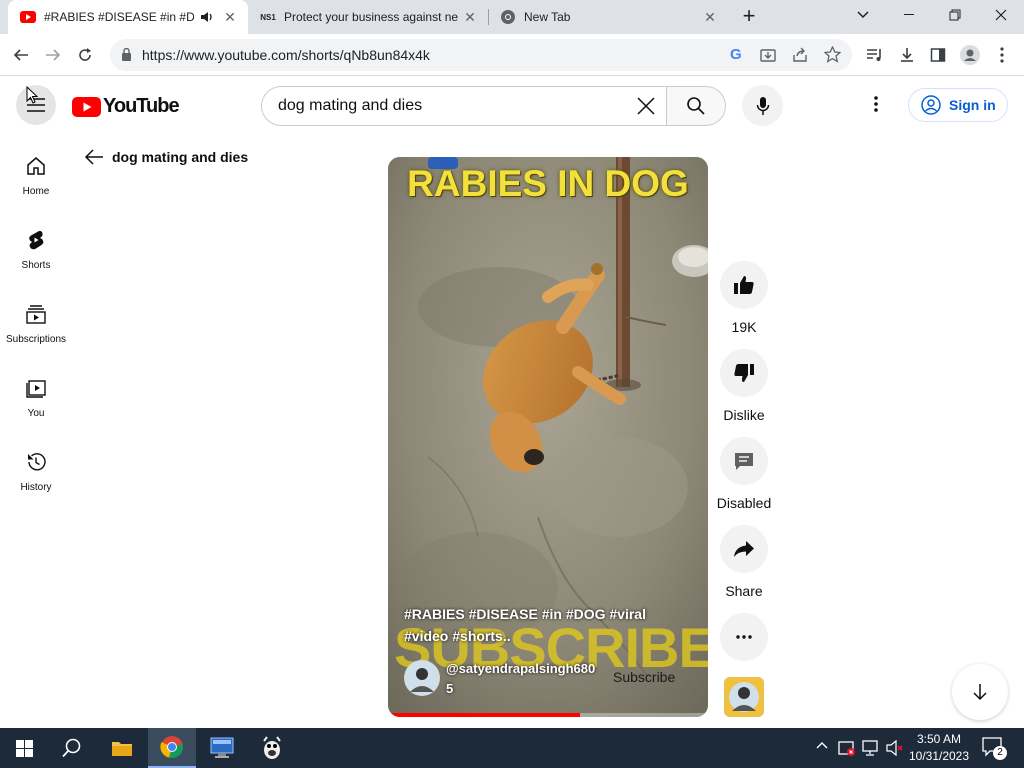 Image resolution: width=1024 pixels, height=768 pixels. What do you see at coordinates (547, 17) in the screenshot?
I see `tab-title: New Tab` at bounding box center [547, 17].